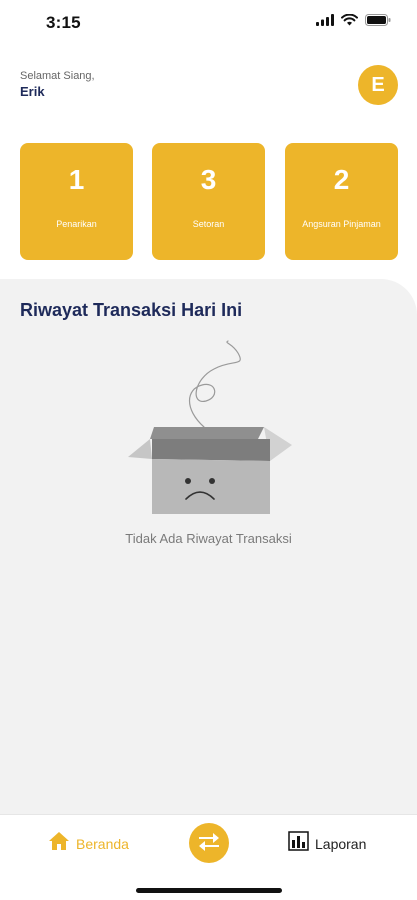  I want to click on status-bar: 3:15, so click(208, 23).